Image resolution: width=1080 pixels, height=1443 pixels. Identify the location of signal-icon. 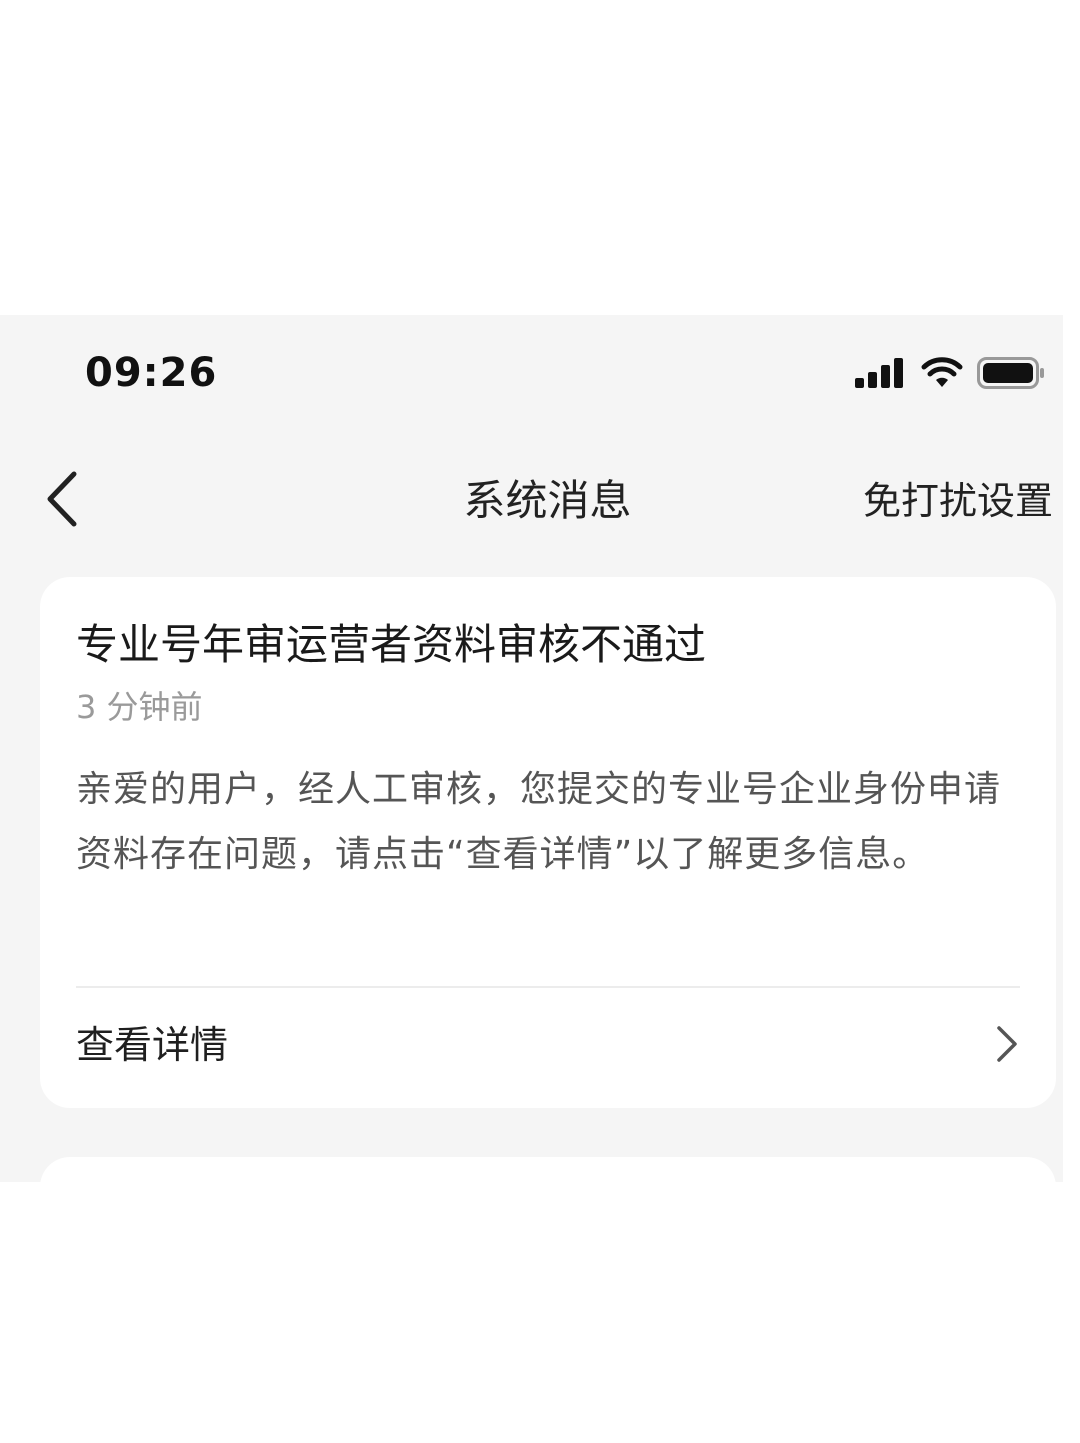
(879, 373).